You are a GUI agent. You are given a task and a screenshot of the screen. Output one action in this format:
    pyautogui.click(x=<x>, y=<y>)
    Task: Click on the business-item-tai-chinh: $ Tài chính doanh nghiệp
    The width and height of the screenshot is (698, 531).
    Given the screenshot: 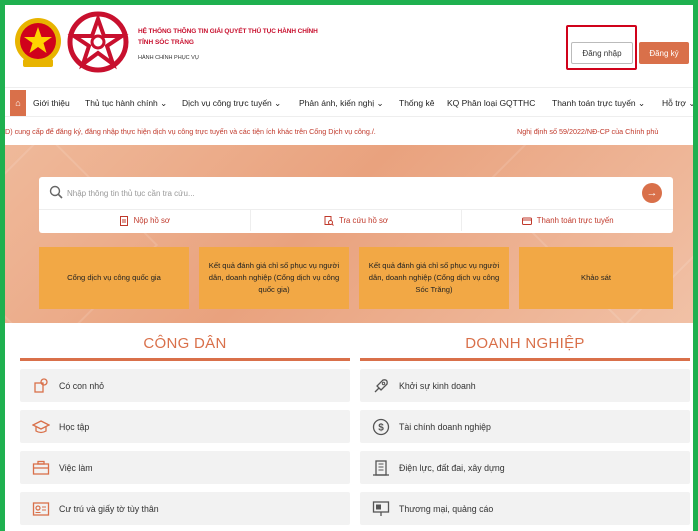 What is the action you would take?
    pyautogui.click(x=525, y=426)
    